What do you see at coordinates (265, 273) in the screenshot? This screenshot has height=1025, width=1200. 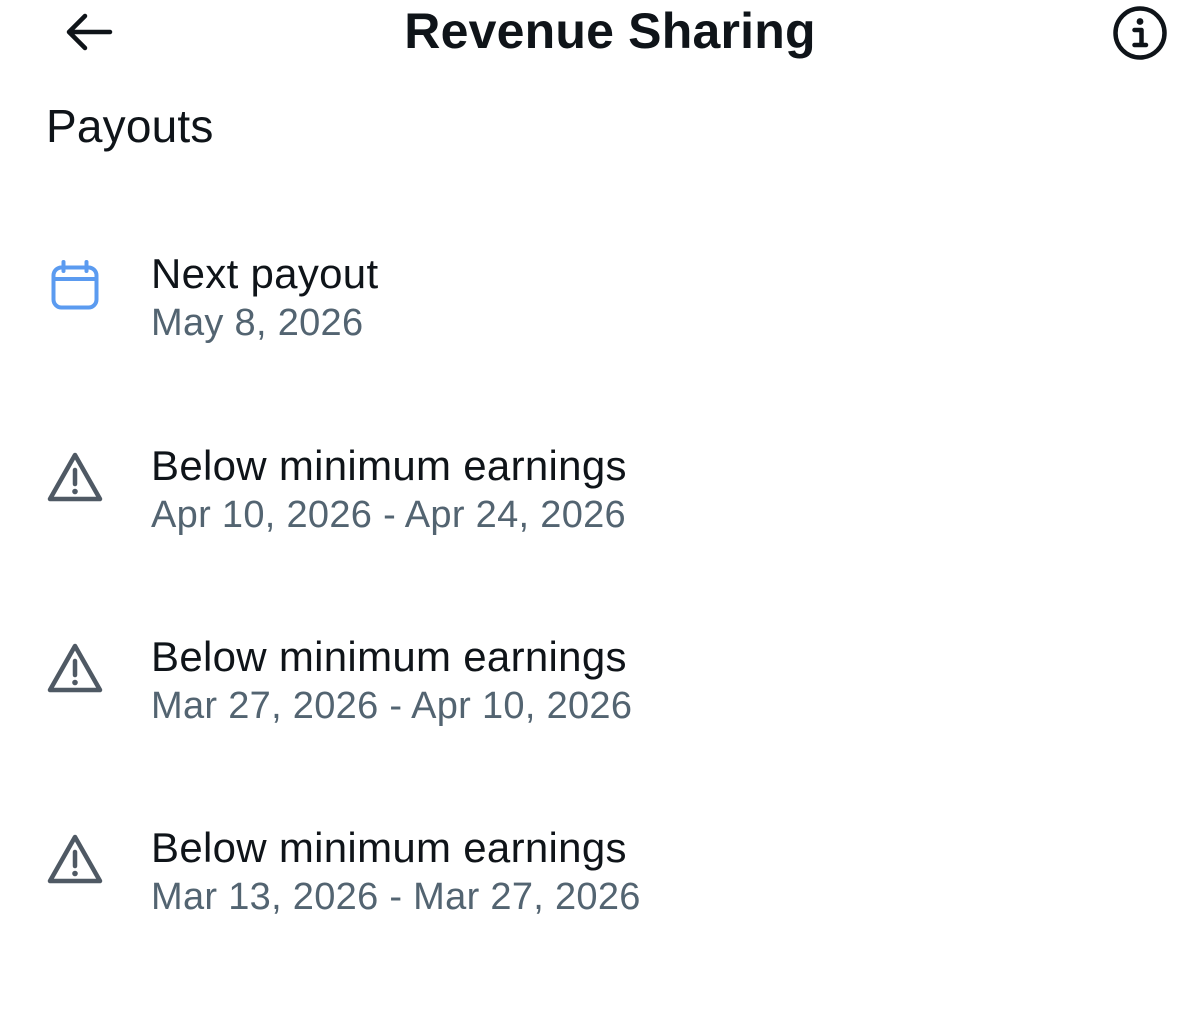 I see `payout-item-title: Next payout` at bounding box center [265, 273].